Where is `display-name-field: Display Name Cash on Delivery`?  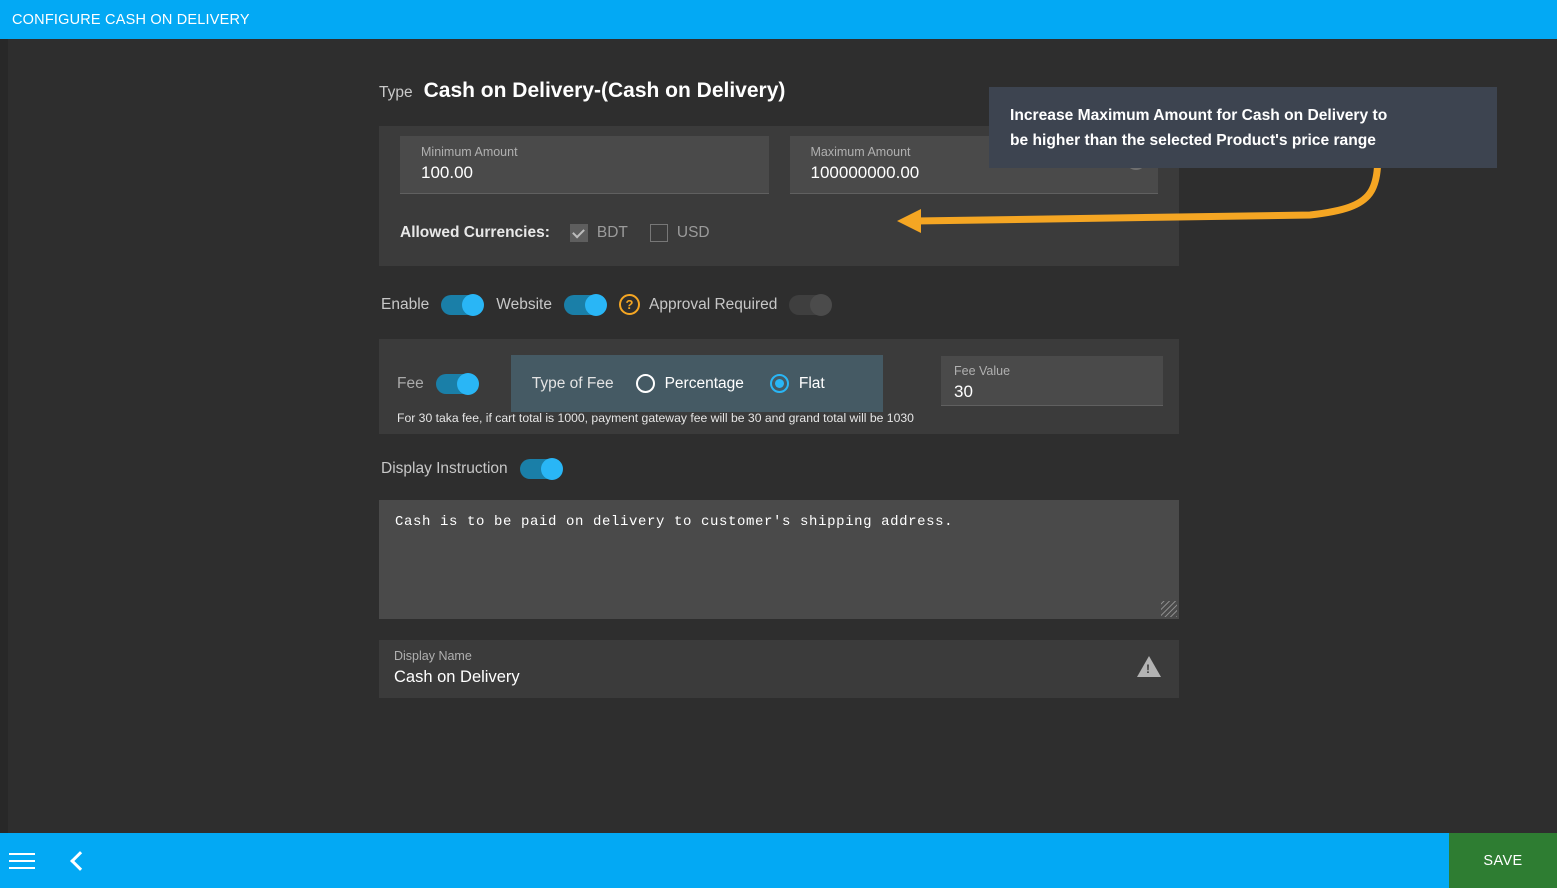 display-name-field: Display Name Cash on Delivery is located at coordinates (779, 669).